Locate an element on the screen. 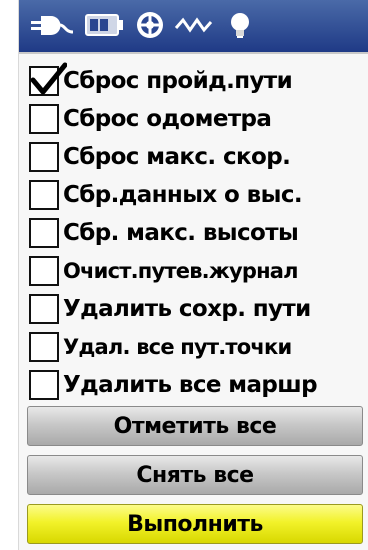  power-plug-icon is located at coordinates (52, 25).